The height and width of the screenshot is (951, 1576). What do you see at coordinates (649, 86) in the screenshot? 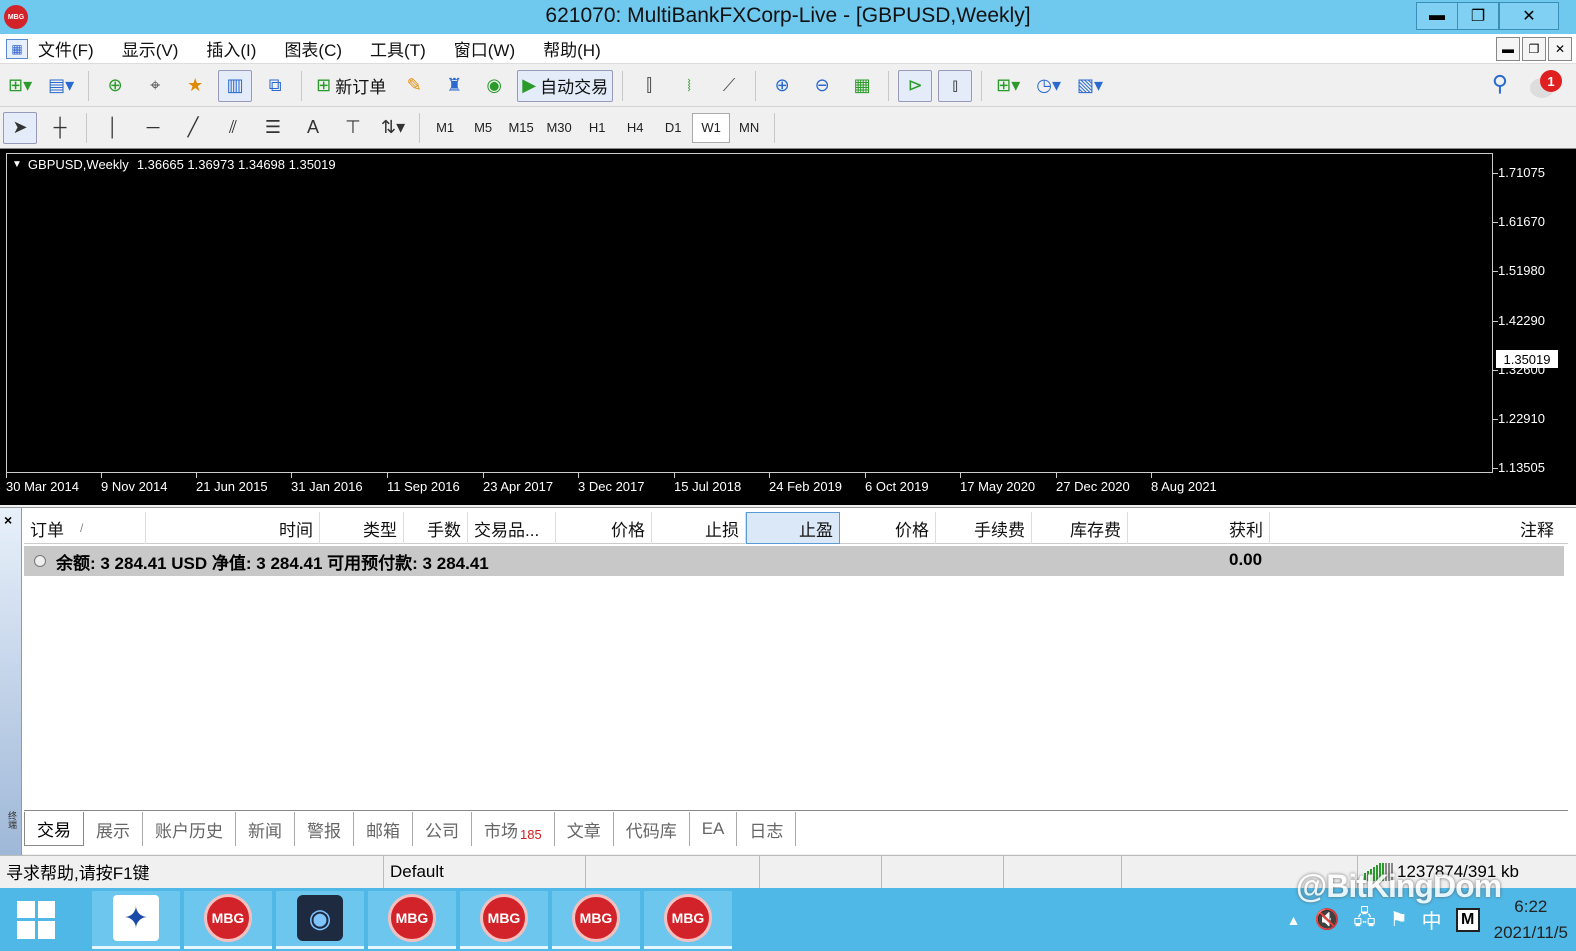
I see `bar-chart-button: ⫿` at bounding box center [649, 86].